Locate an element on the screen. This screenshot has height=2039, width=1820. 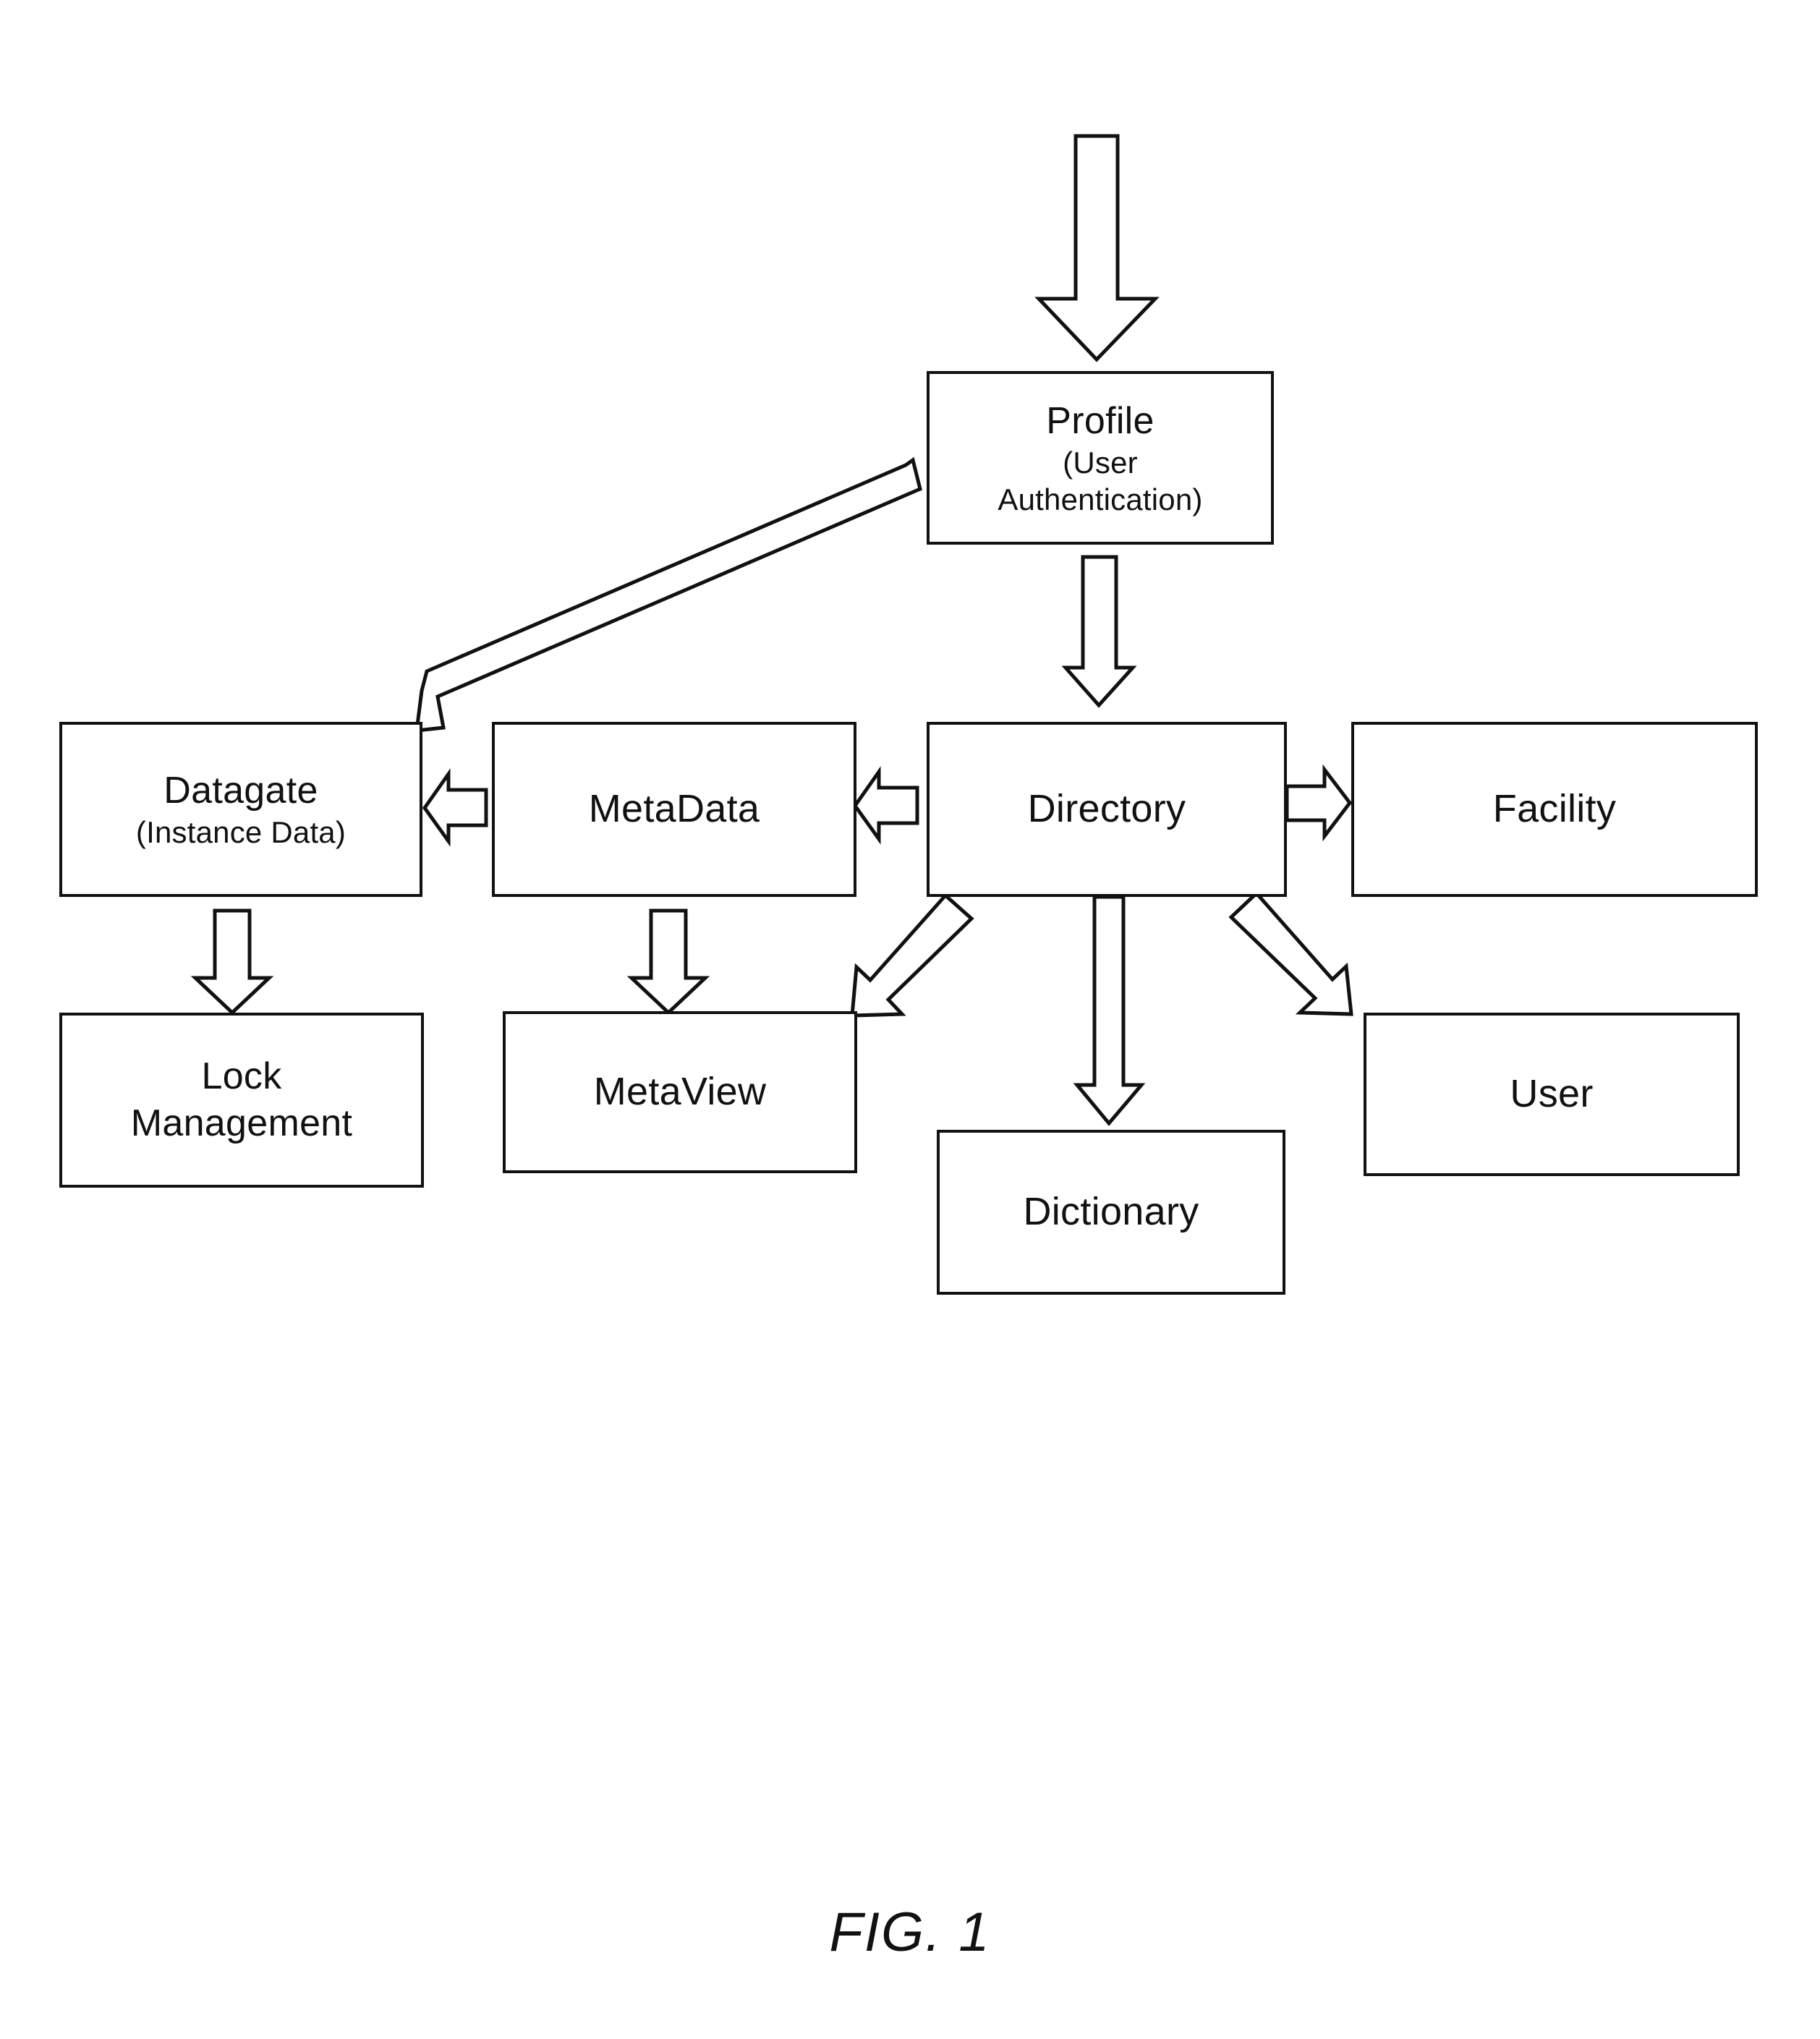
arrow-directory-to-user is located at coordinates (1290, 953).